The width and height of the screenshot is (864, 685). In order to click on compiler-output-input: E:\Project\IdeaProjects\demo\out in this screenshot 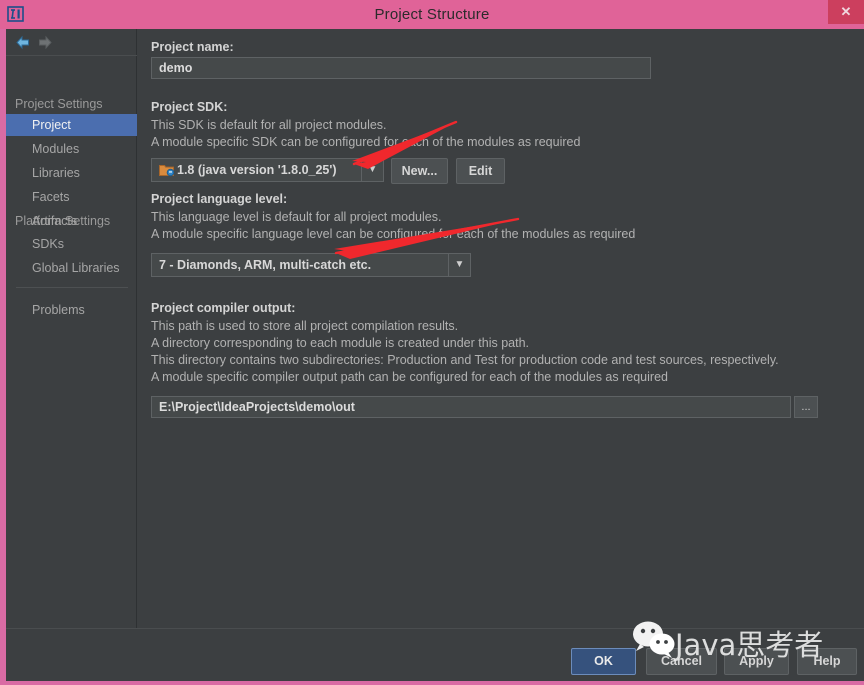, I will do `click(471, 407)`.